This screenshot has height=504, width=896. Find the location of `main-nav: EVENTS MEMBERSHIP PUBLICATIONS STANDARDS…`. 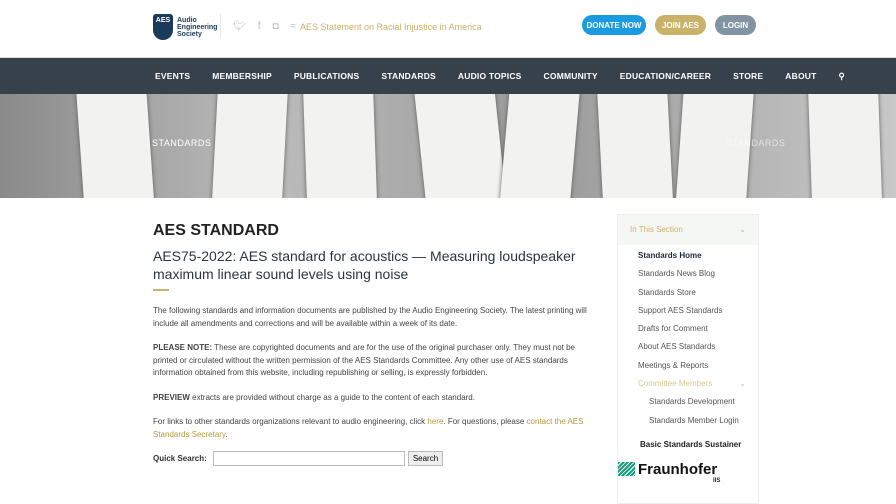

main-nav: EVENTS MEMBERSHIP PUBLICATIONS STANDARDS… is located at coordinates (448, 76).